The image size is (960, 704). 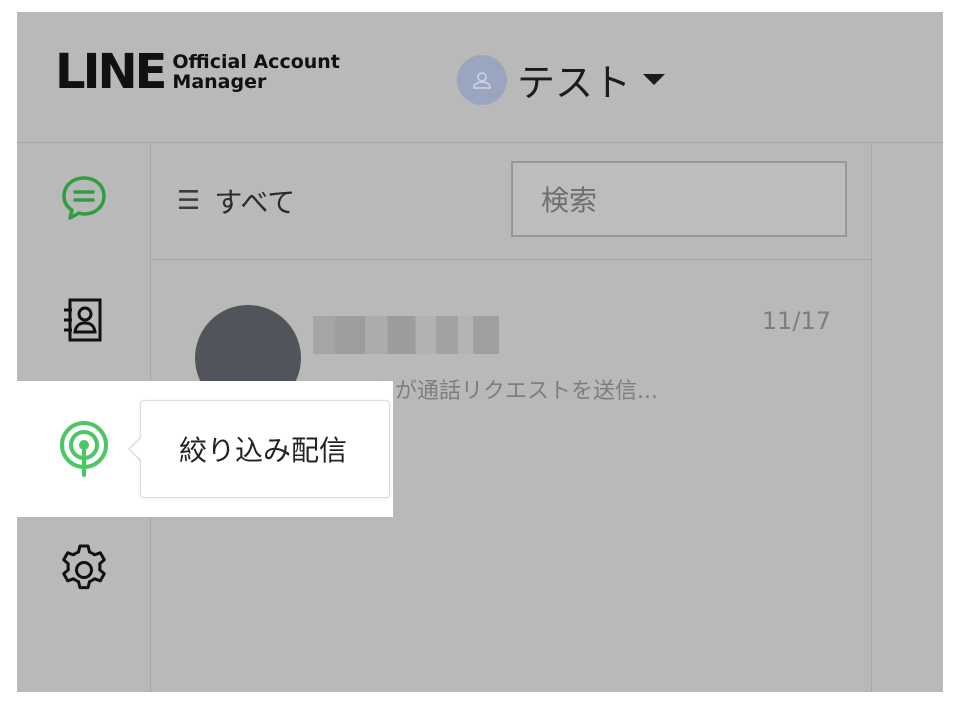 What do you see at coordinates (907, 417) in the screenshot?
I see `chat-detail-panel` at bounding box center [907, 417].